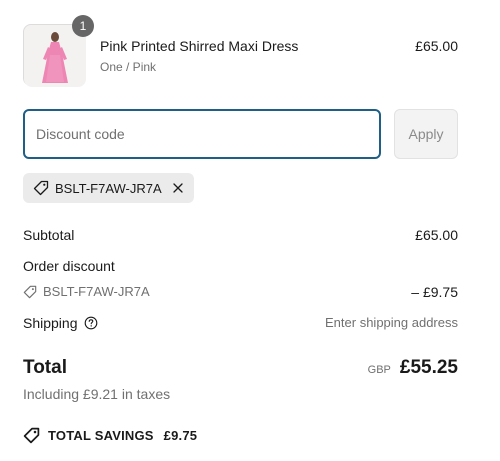 The width and height of the screenshot is (500, 461). What do you see at coordinates (434, 292) in the screenshot?
I see `order-discount-value: – £9.75` at bounding box center [434, 292].